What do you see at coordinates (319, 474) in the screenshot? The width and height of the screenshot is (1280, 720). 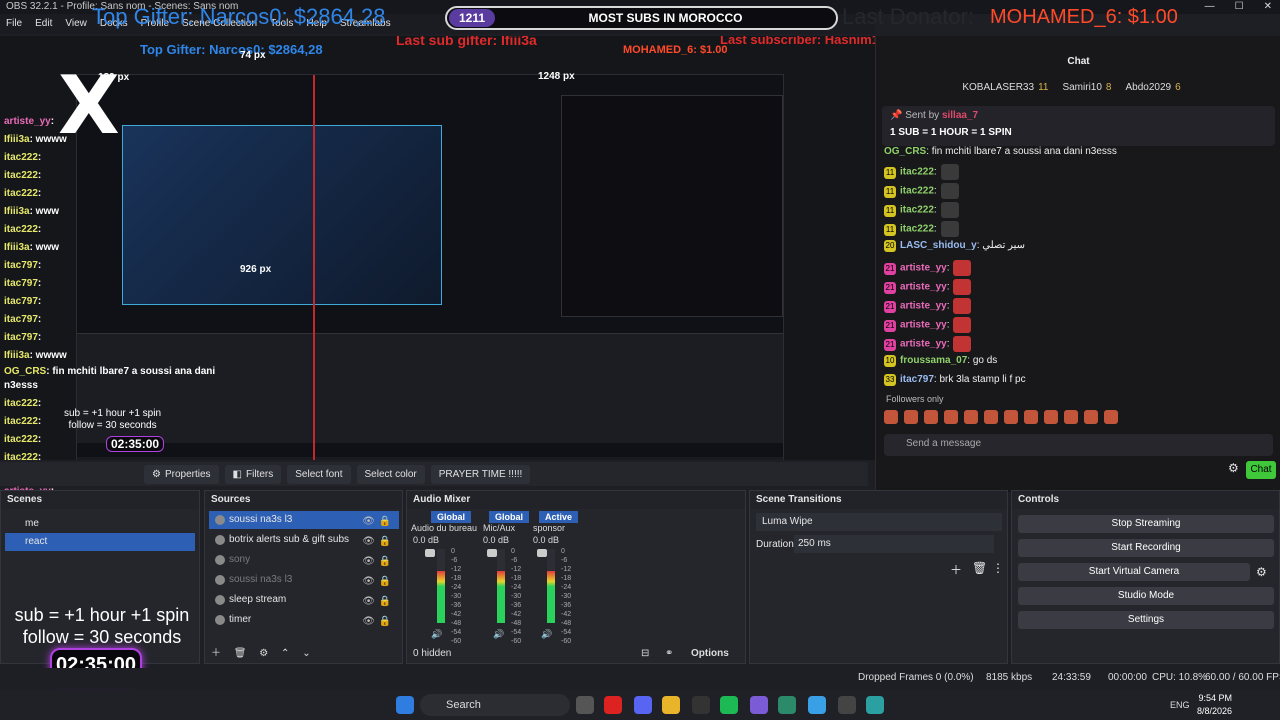 I see `select-font-button: Select font` at bounding box center [319, 474].